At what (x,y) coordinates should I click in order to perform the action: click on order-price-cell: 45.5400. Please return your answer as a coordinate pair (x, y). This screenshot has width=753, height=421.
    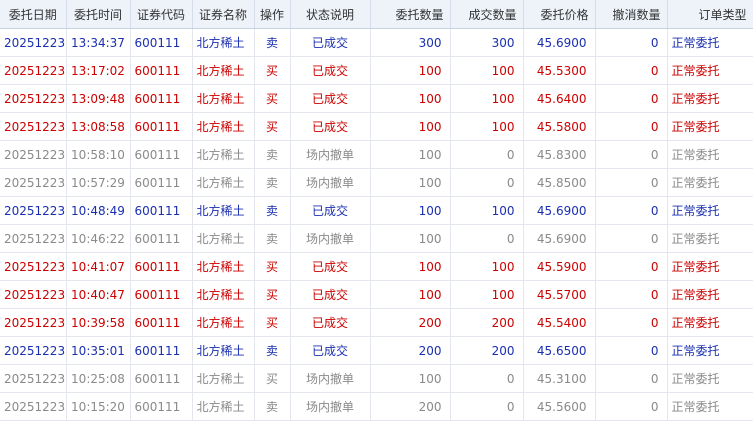
    Looking at the image, I should click on (559, 322).